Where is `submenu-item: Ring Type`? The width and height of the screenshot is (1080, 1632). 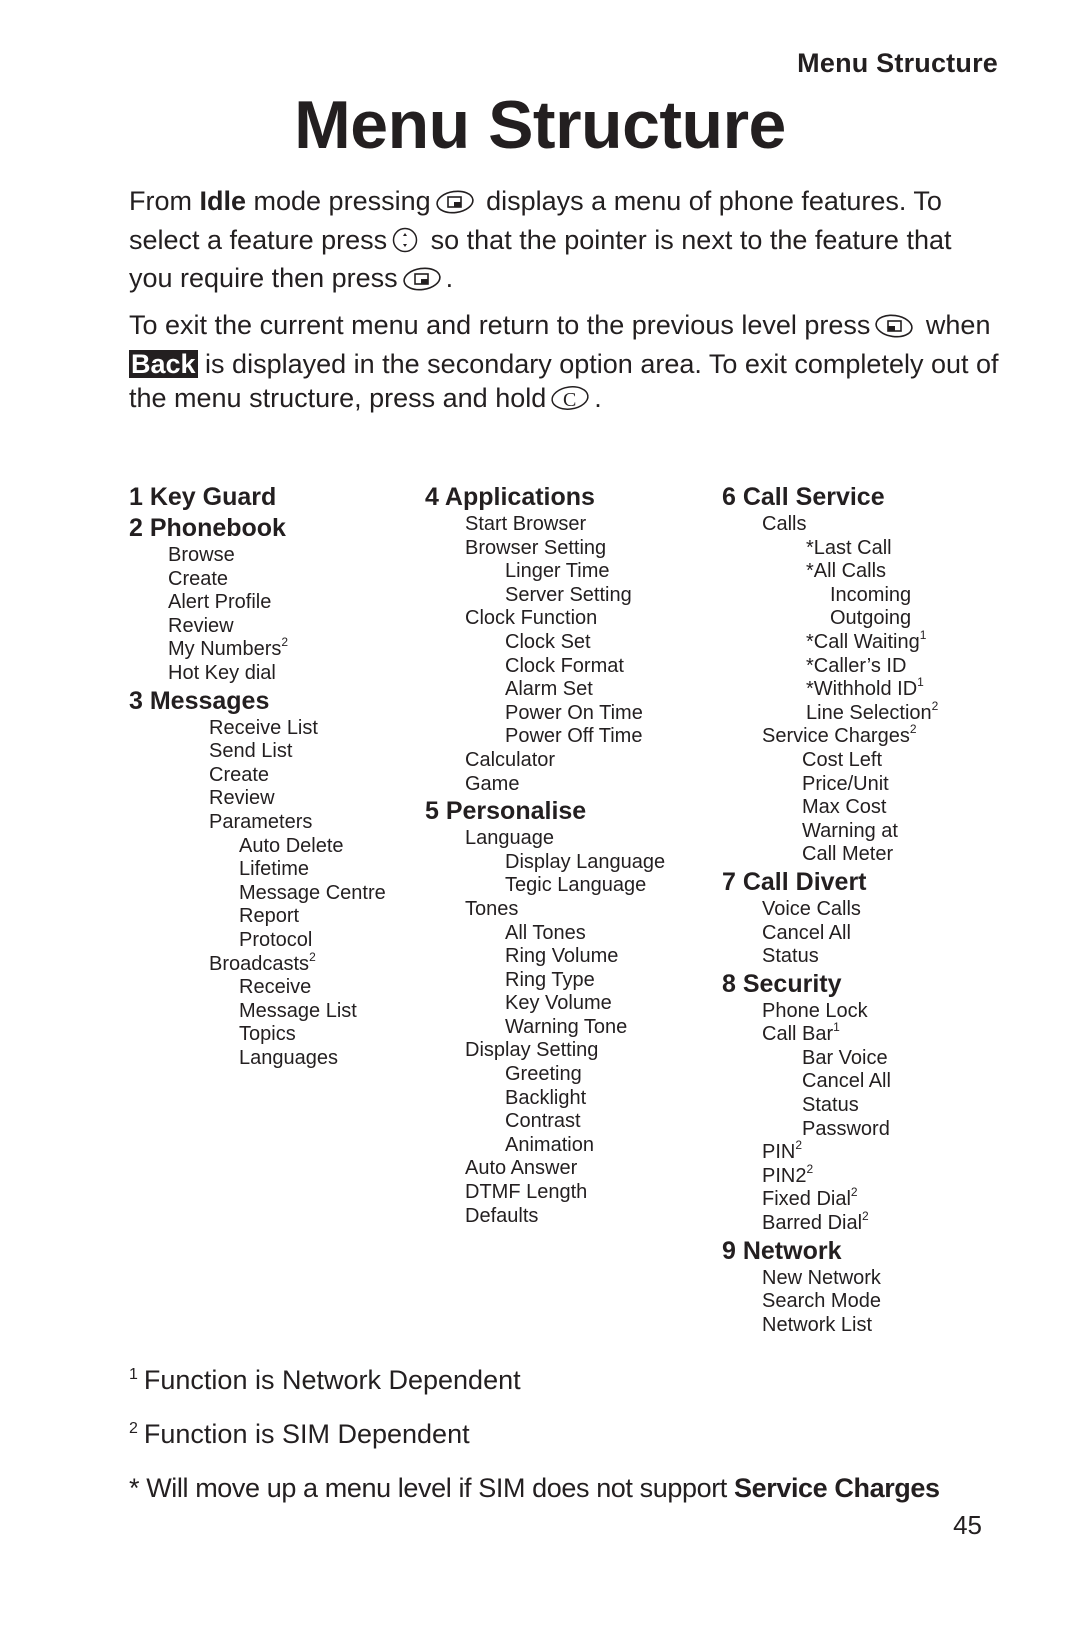
submenu-item: Ring Type is located at coordinates (550, 979).